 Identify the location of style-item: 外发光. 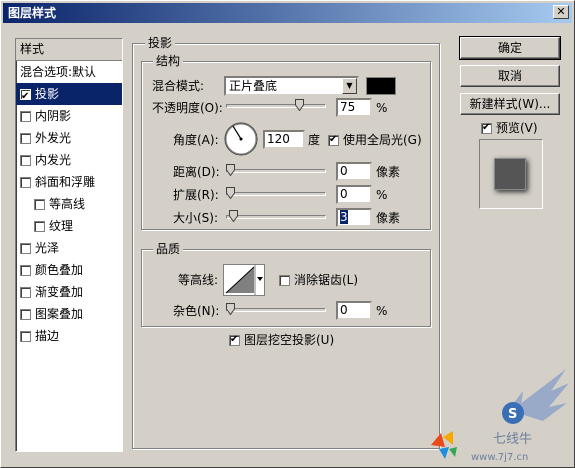
(69, 138).